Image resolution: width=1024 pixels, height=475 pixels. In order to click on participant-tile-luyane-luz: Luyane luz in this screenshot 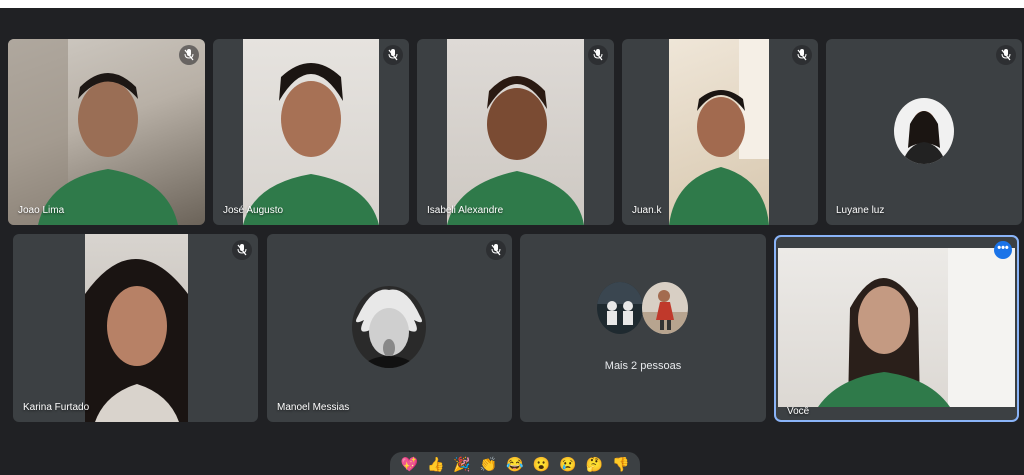, I will do `click(924, 132)`.